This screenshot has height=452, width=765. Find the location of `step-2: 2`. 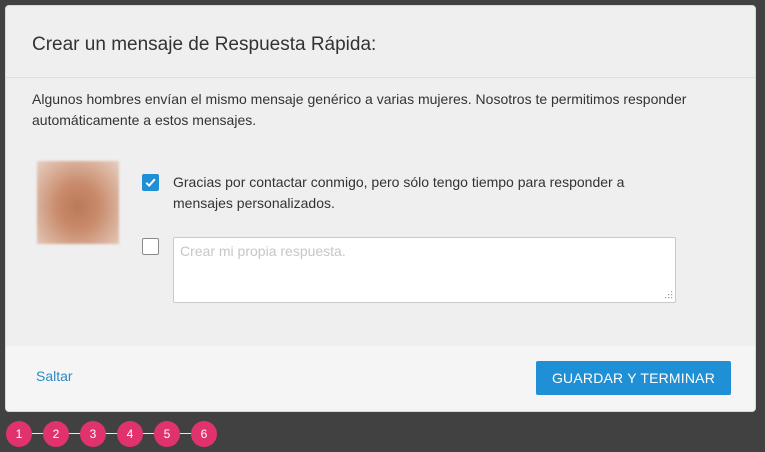

step-2: 2 is located at coordinates (56, 434).